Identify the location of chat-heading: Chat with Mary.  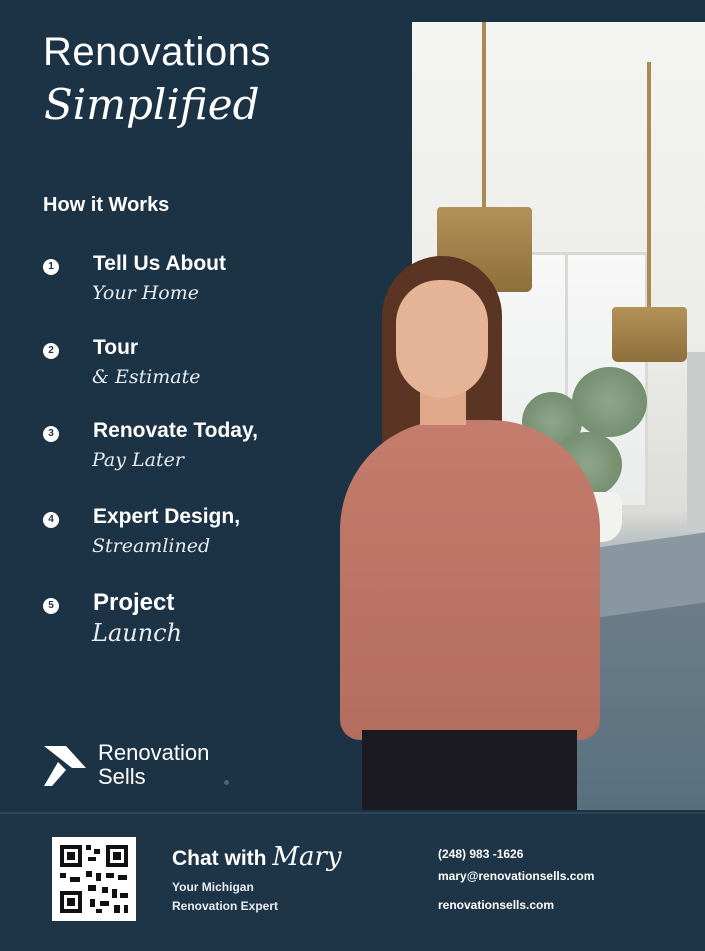
(257, 857).